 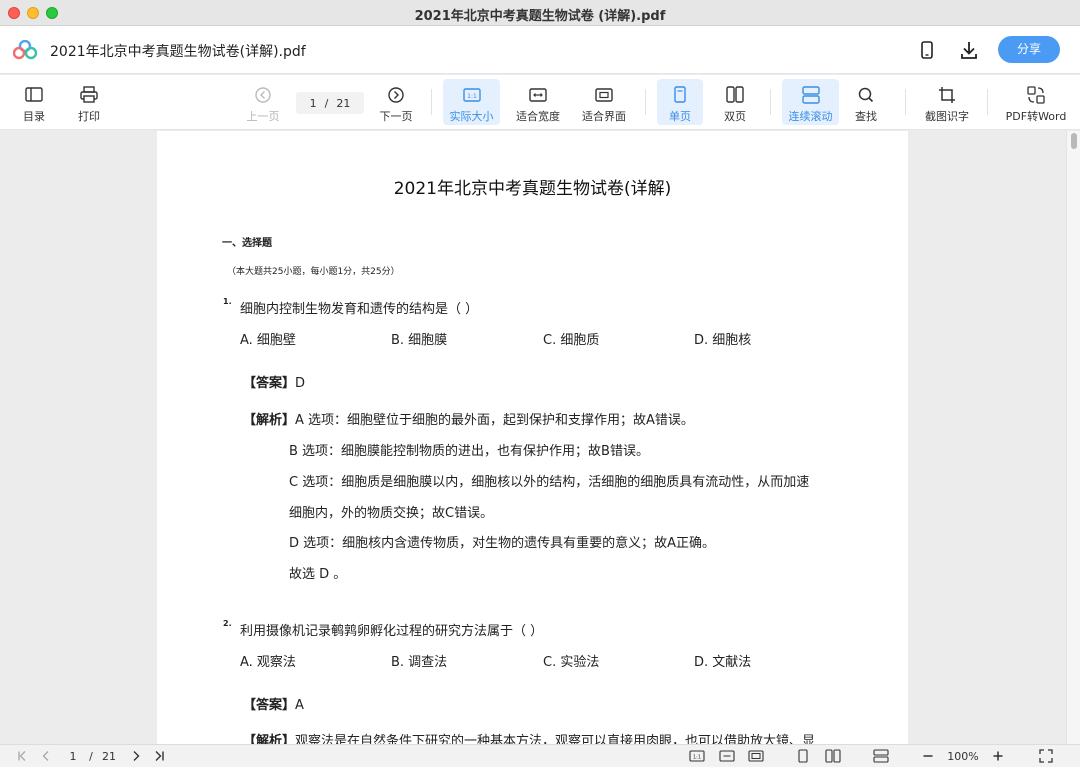 What do you see at coordinates (73, 756) in the screenshot?
I see `status-page-current: 1` at bounding box center [73, 756].